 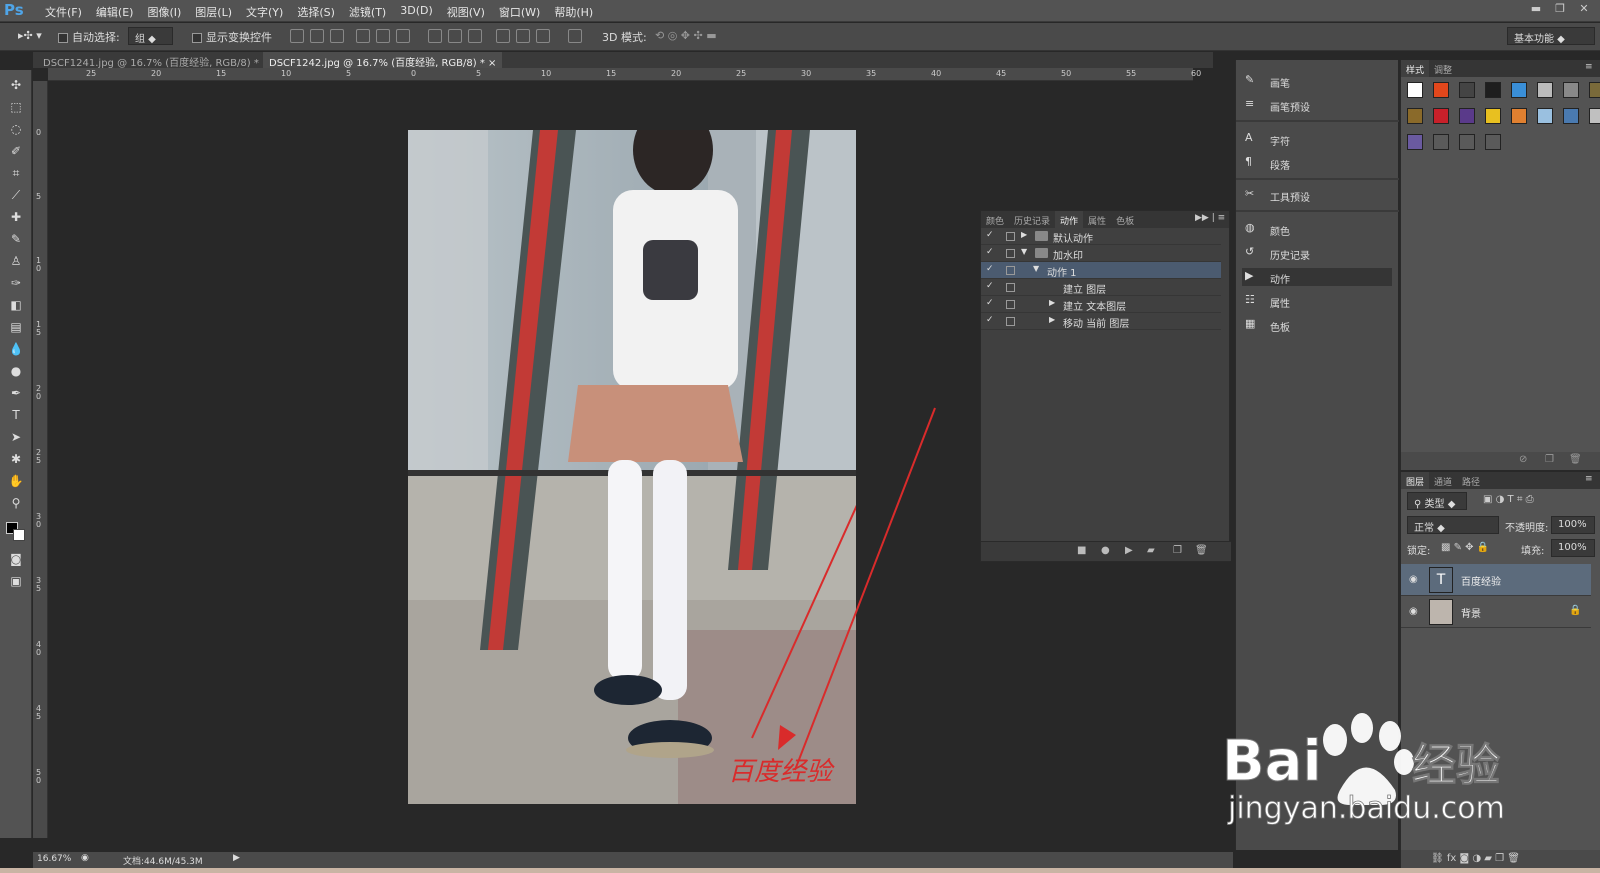 I want to click on lock-icon: 🔒, so click(x=1575, y=610).